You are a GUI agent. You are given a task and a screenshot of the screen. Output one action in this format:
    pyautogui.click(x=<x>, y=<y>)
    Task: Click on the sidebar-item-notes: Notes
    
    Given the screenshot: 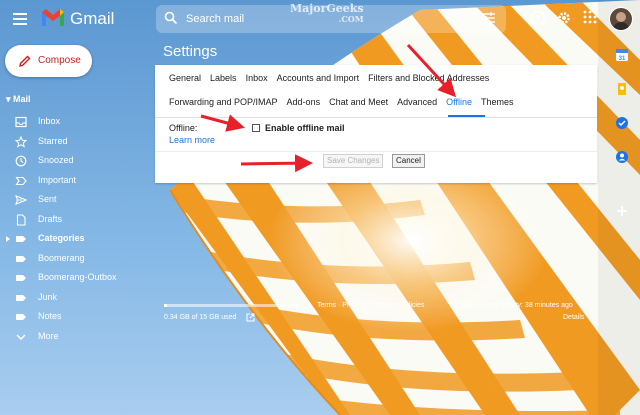 What is the action you would take?
    pyautogui.click(x=75, y=317)
    